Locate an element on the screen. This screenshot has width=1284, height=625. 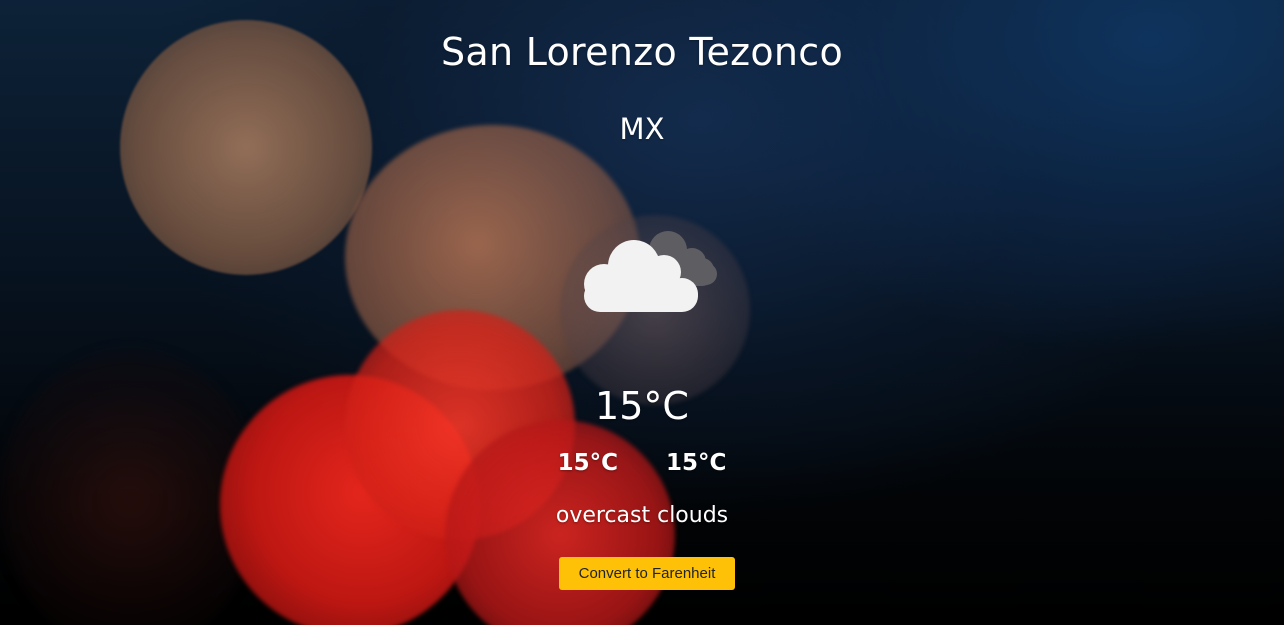
convert-to-fahrenheit-button: Convert to Farenheit is located at coordinates (647, 573).